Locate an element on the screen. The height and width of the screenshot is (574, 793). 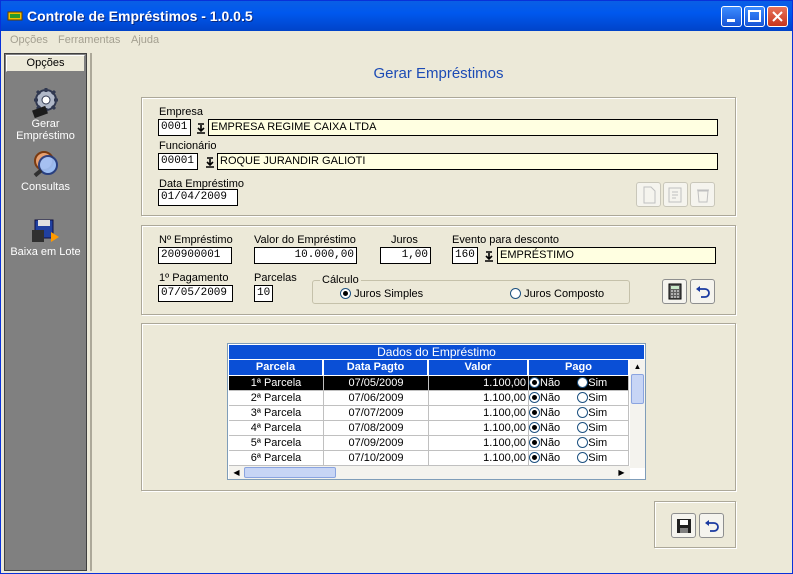
vertical-scrollbar: ▲ is located at coordinates (637, 414).